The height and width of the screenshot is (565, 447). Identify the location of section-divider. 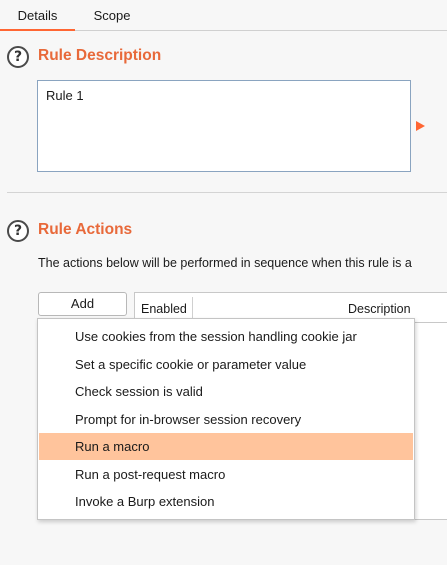
(227, 192).